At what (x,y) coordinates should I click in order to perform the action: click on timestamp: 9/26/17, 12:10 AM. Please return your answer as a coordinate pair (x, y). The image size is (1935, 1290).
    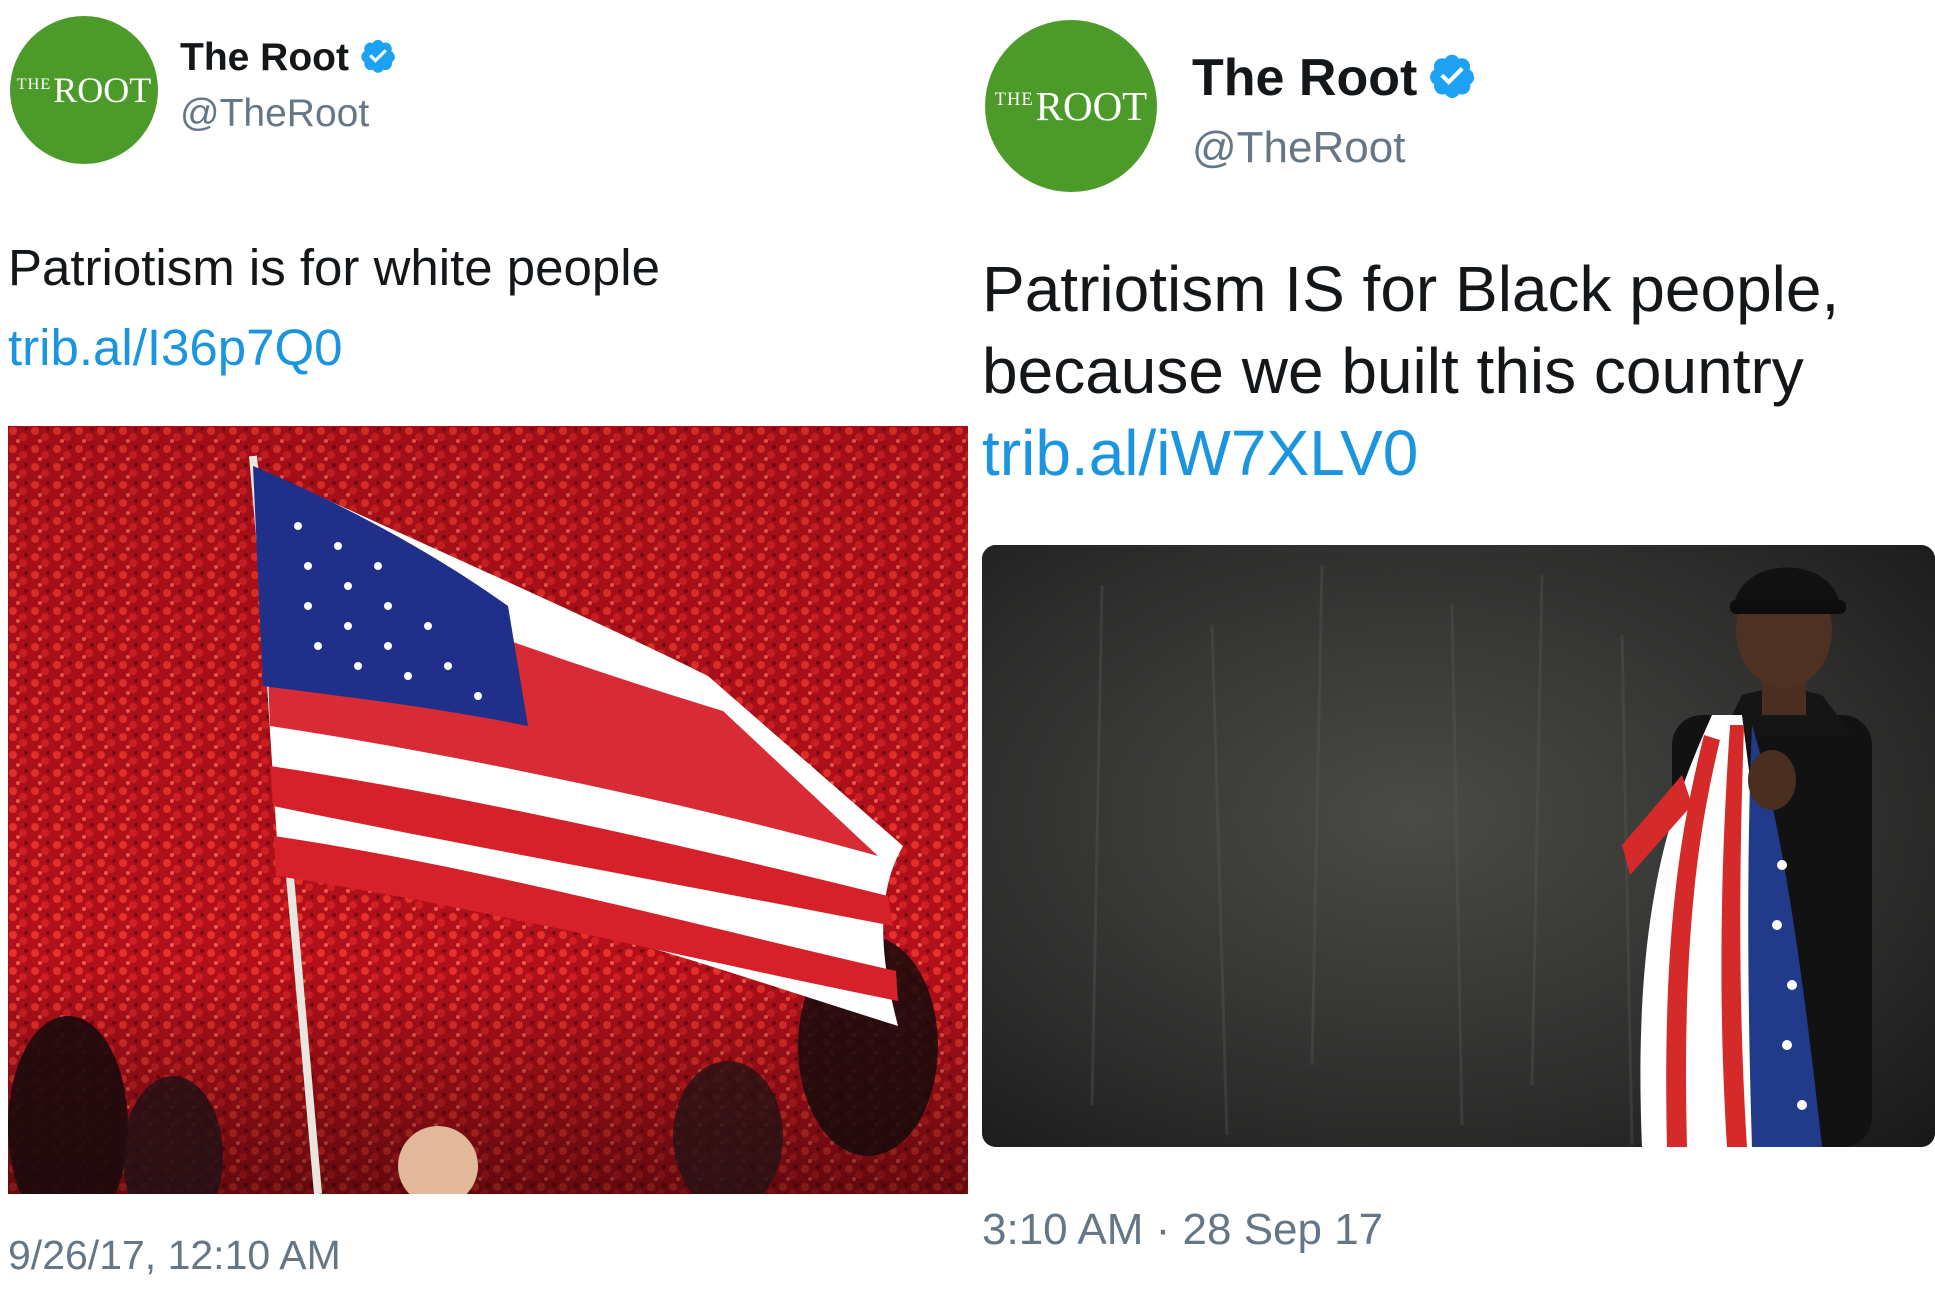
    Looking at the image, I should click on (174, 1255).